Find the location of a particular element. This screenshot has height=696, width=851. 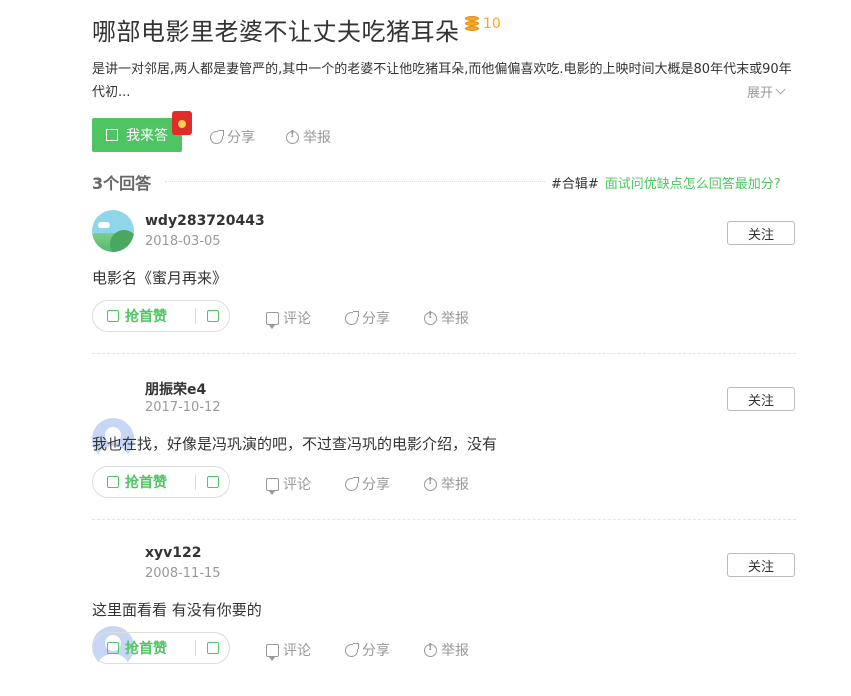

answer-content: 电影名《蜜月再来》 is located at coordinates (160, 278).